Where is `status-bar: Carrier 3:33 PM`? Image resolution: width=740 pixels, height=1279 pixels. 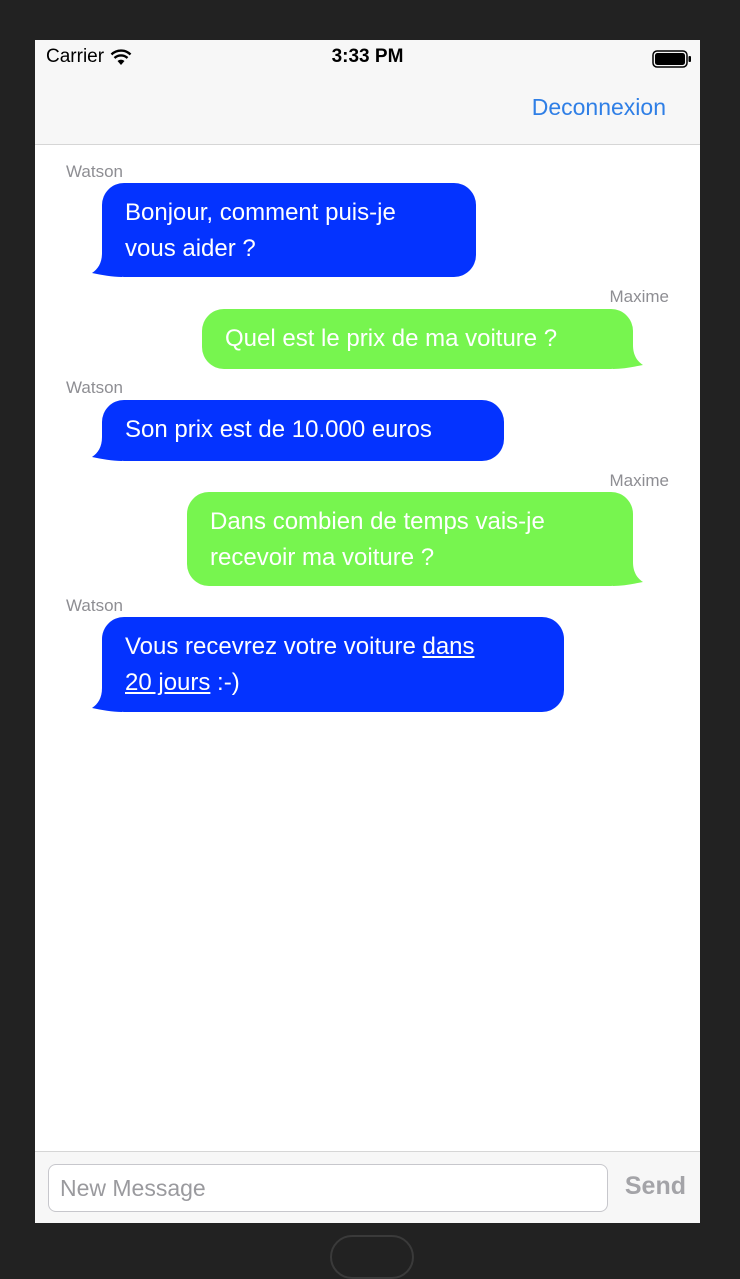
status-bar: Carrier 3:33 PM is located at coordinates (367, 59).